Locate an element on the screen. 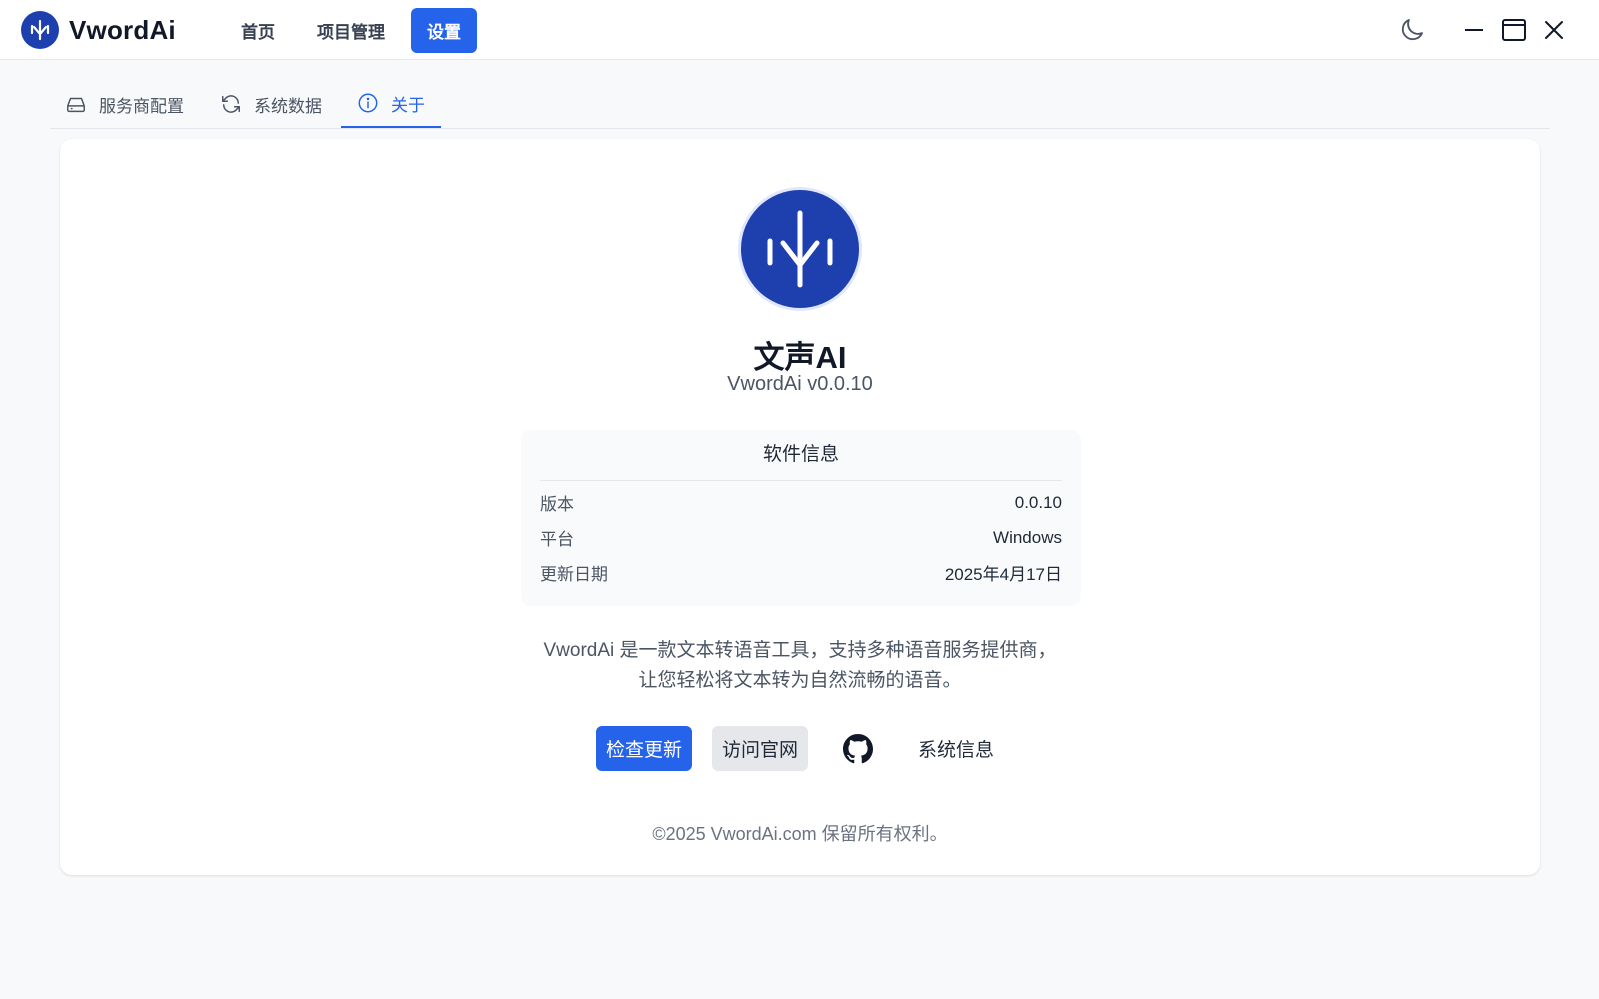 Image resolution: width=1599 pixels, height=999 pixels. close-icon is located at coordinates (1554, 30).